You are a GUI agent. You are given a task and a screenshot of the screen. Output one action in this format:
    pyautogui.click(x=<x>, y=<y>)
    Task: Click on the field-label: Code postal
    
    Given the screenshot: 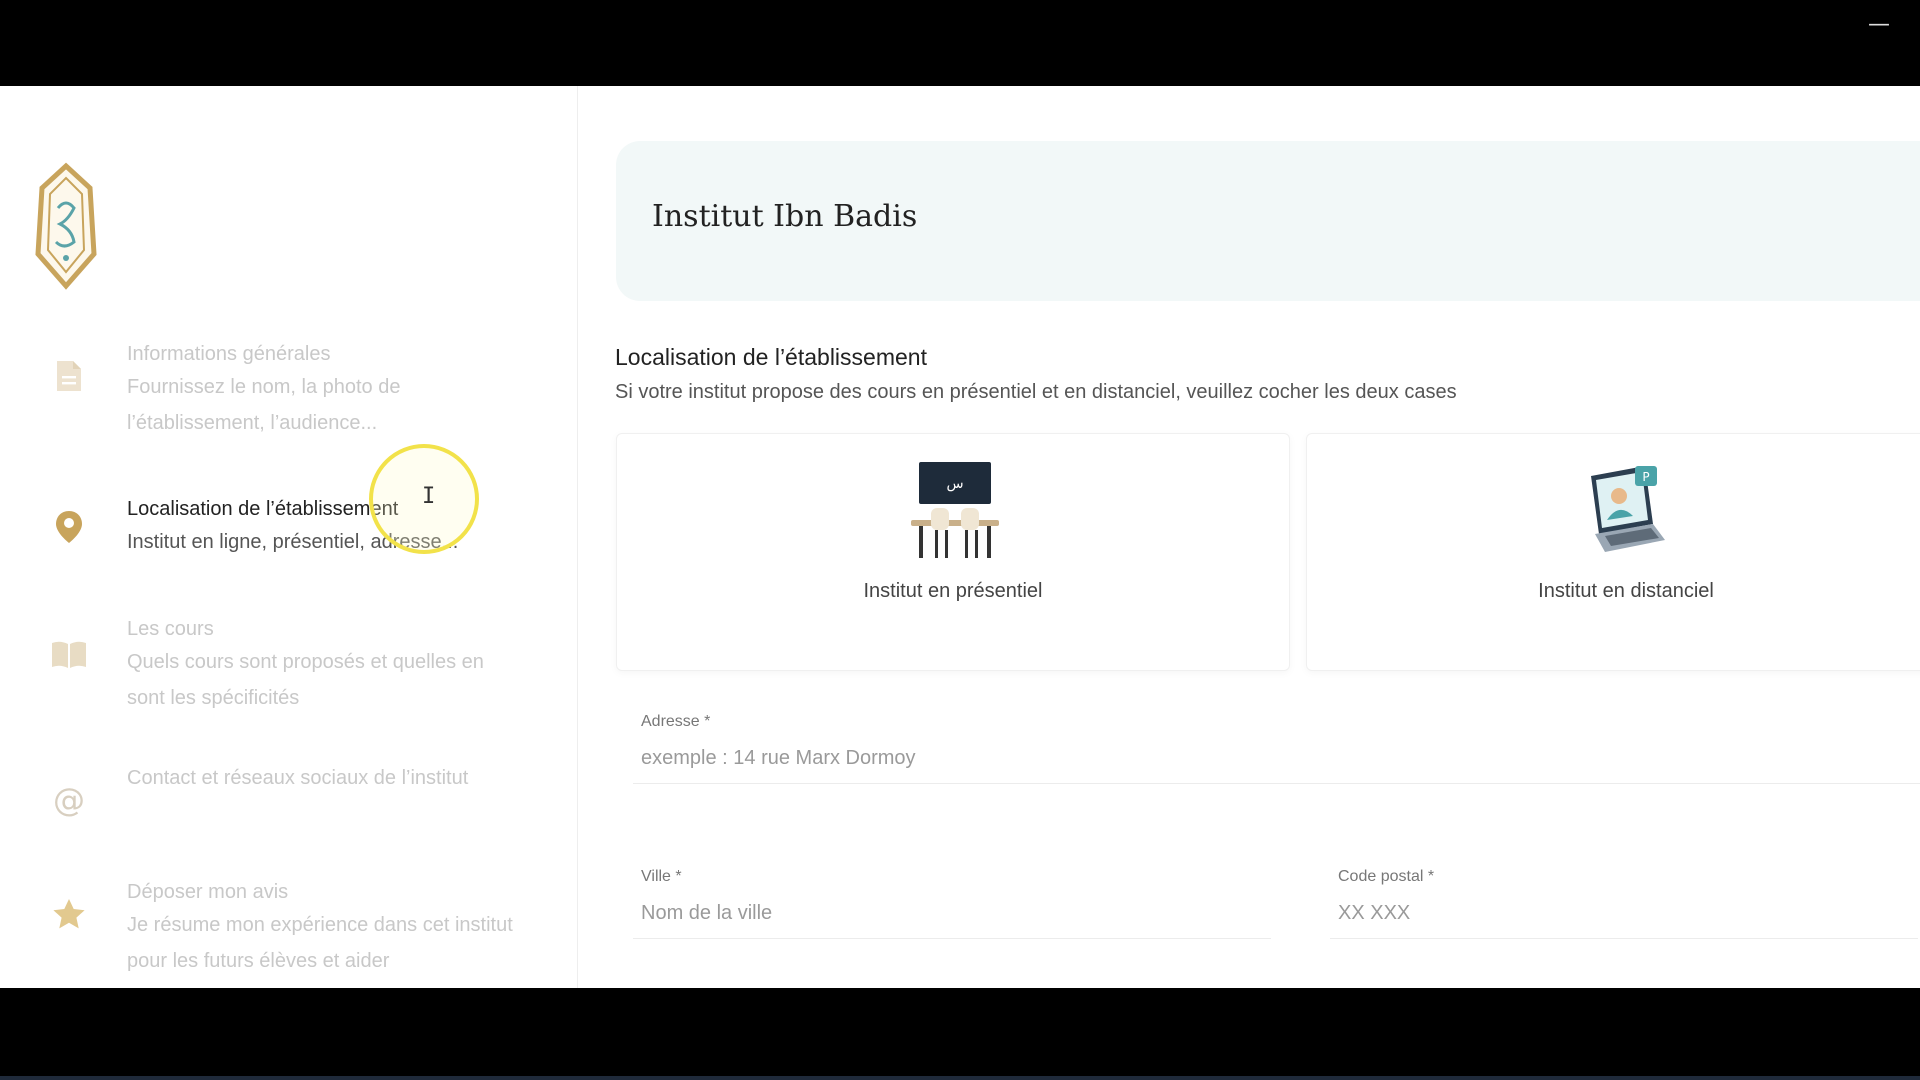 What is the action you would take?
    pyautogui.click(x=1381, y=876)
    